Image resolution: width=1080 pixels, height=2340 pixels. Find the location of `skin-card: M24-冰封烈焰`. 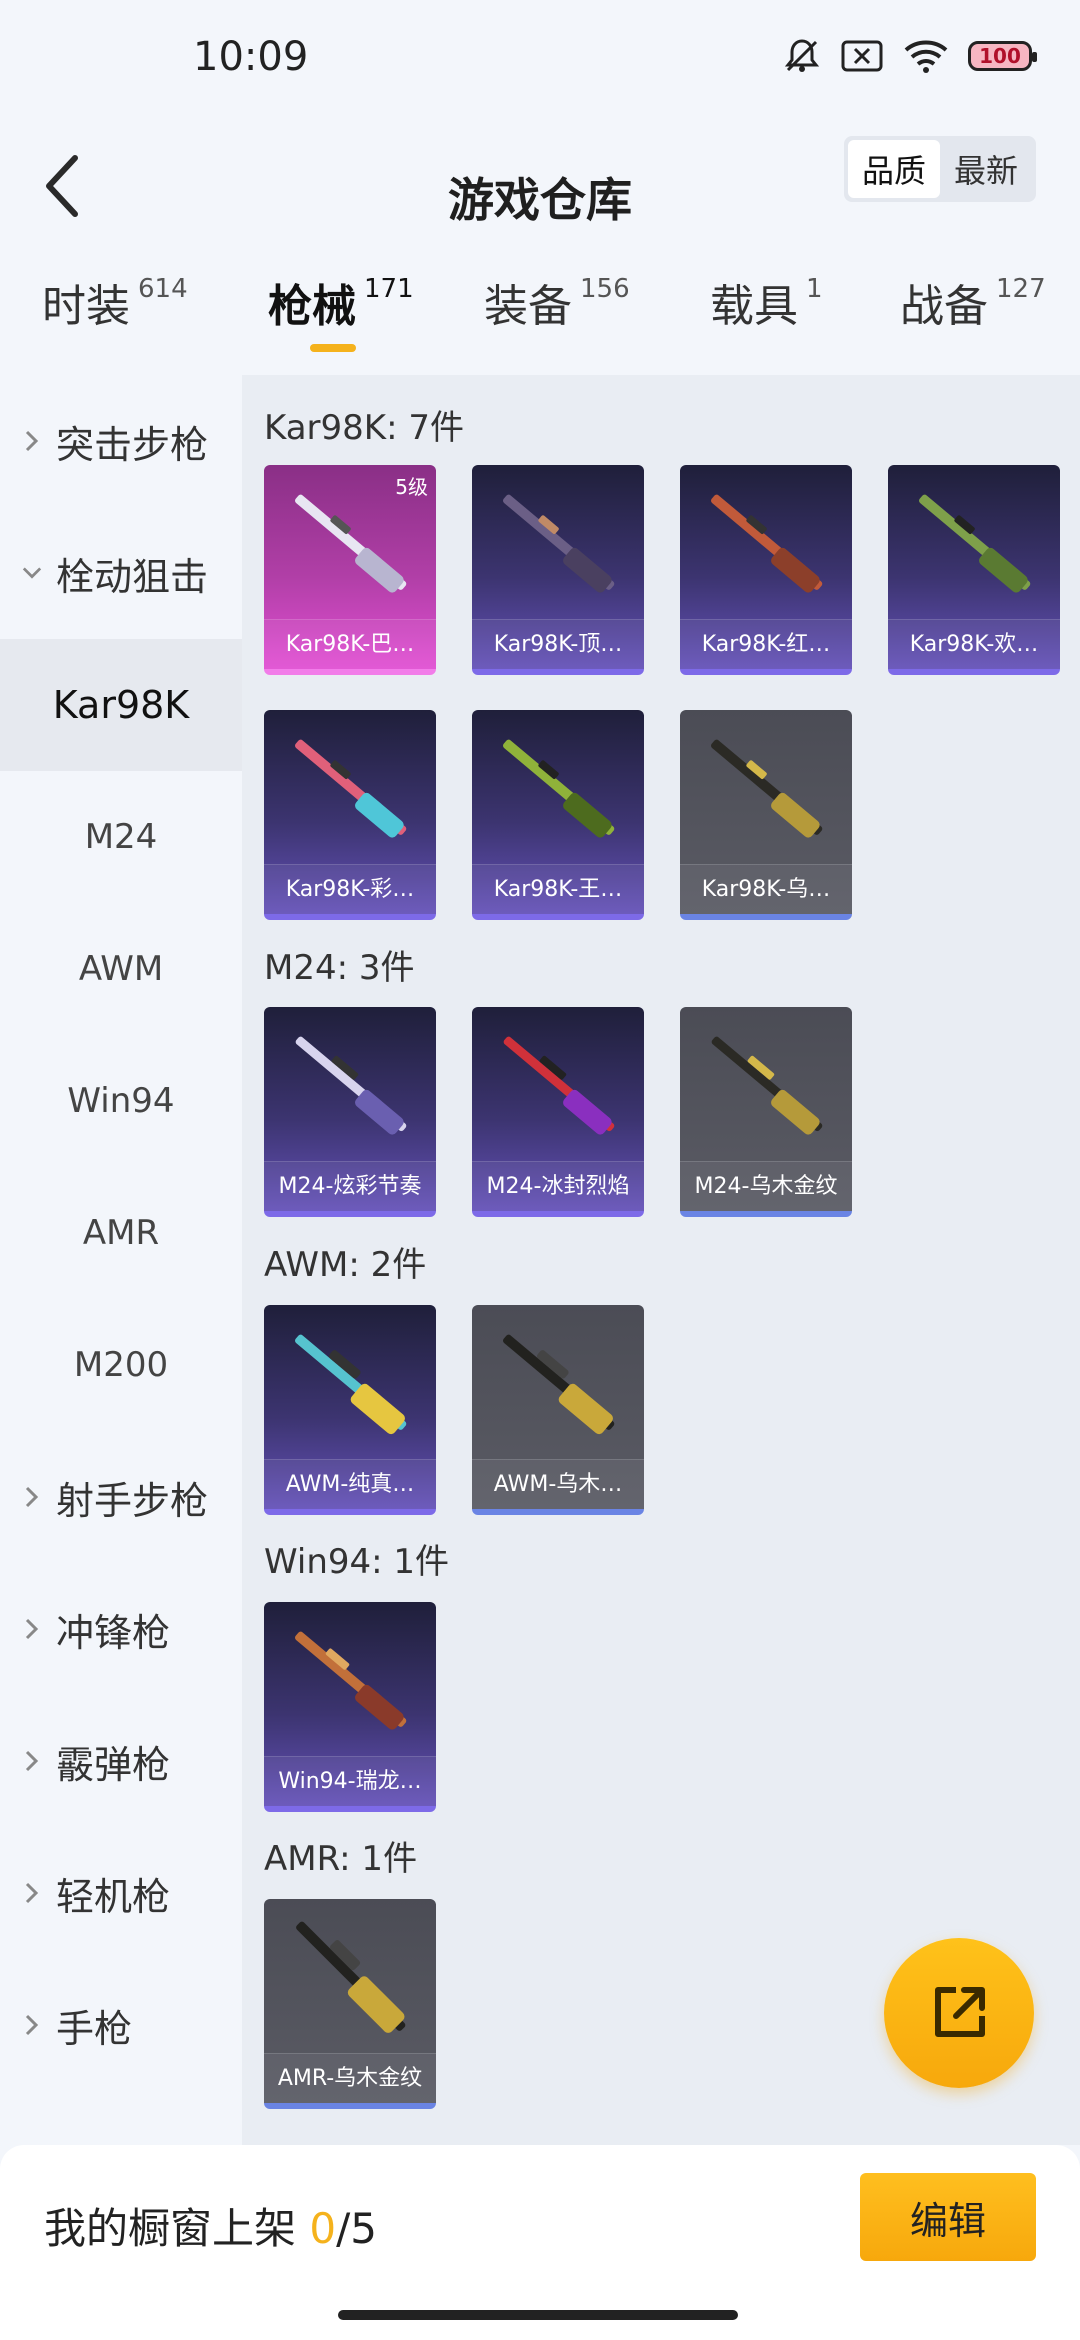

skin-card: M24-冰封烈焰 is located at coordinates (558, 1112).